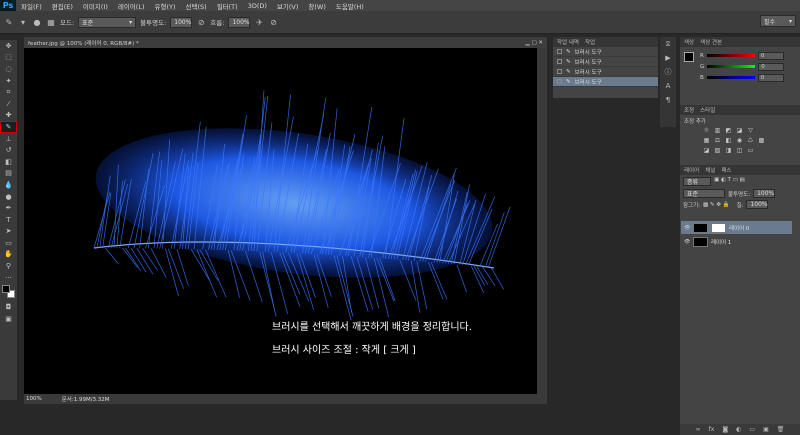 This screenshot has width=800, height=435. I want to click on opacity-input: 100%, so click(181, 22).